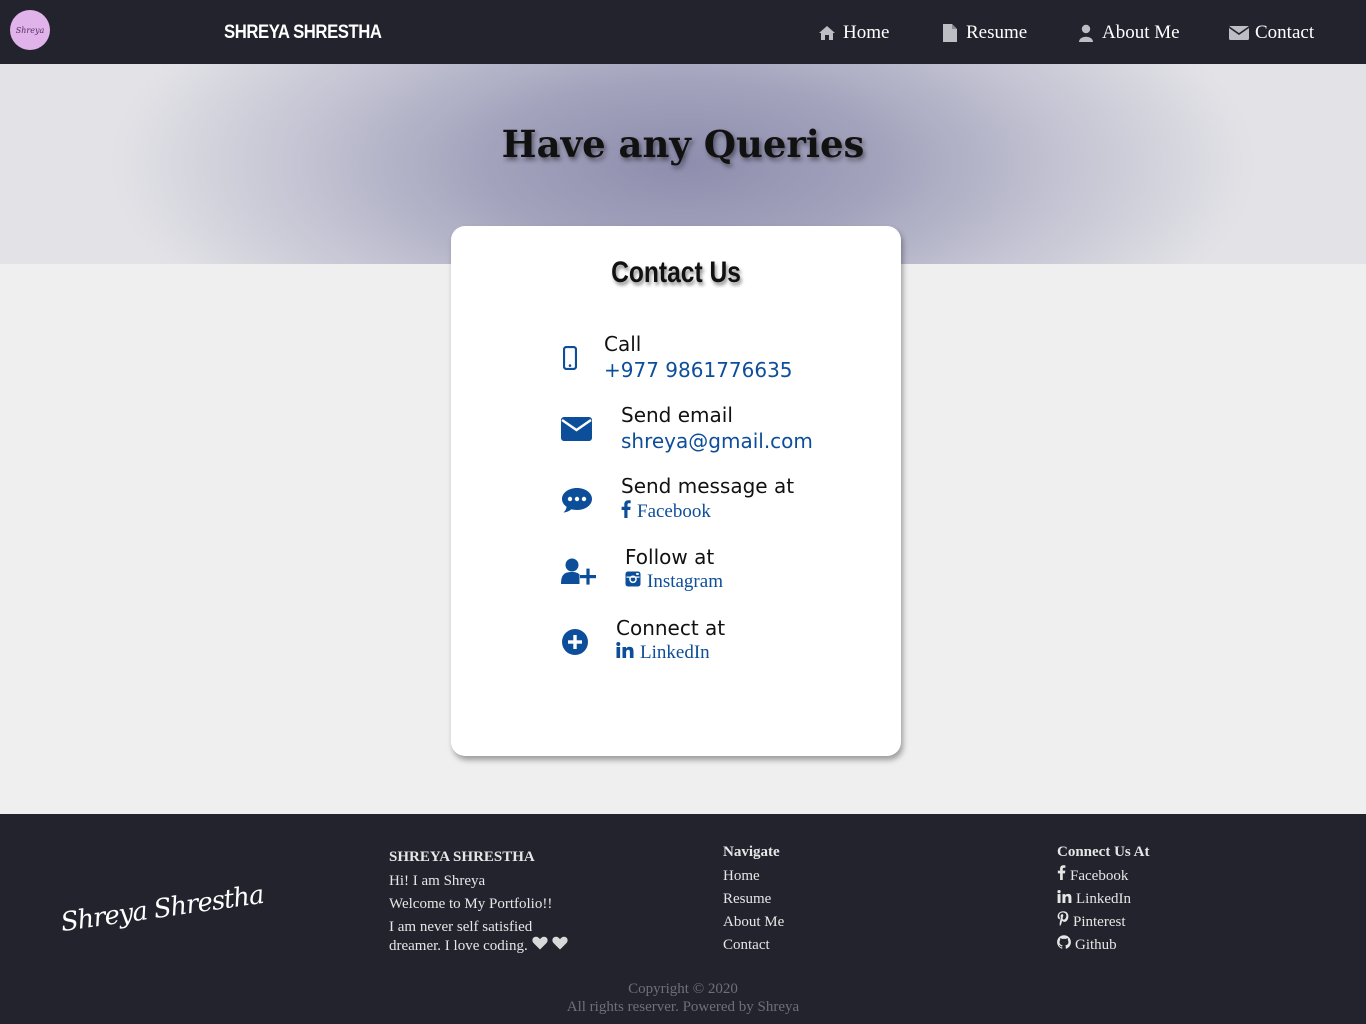  I want to click on github-icon, so click(1064, 945).